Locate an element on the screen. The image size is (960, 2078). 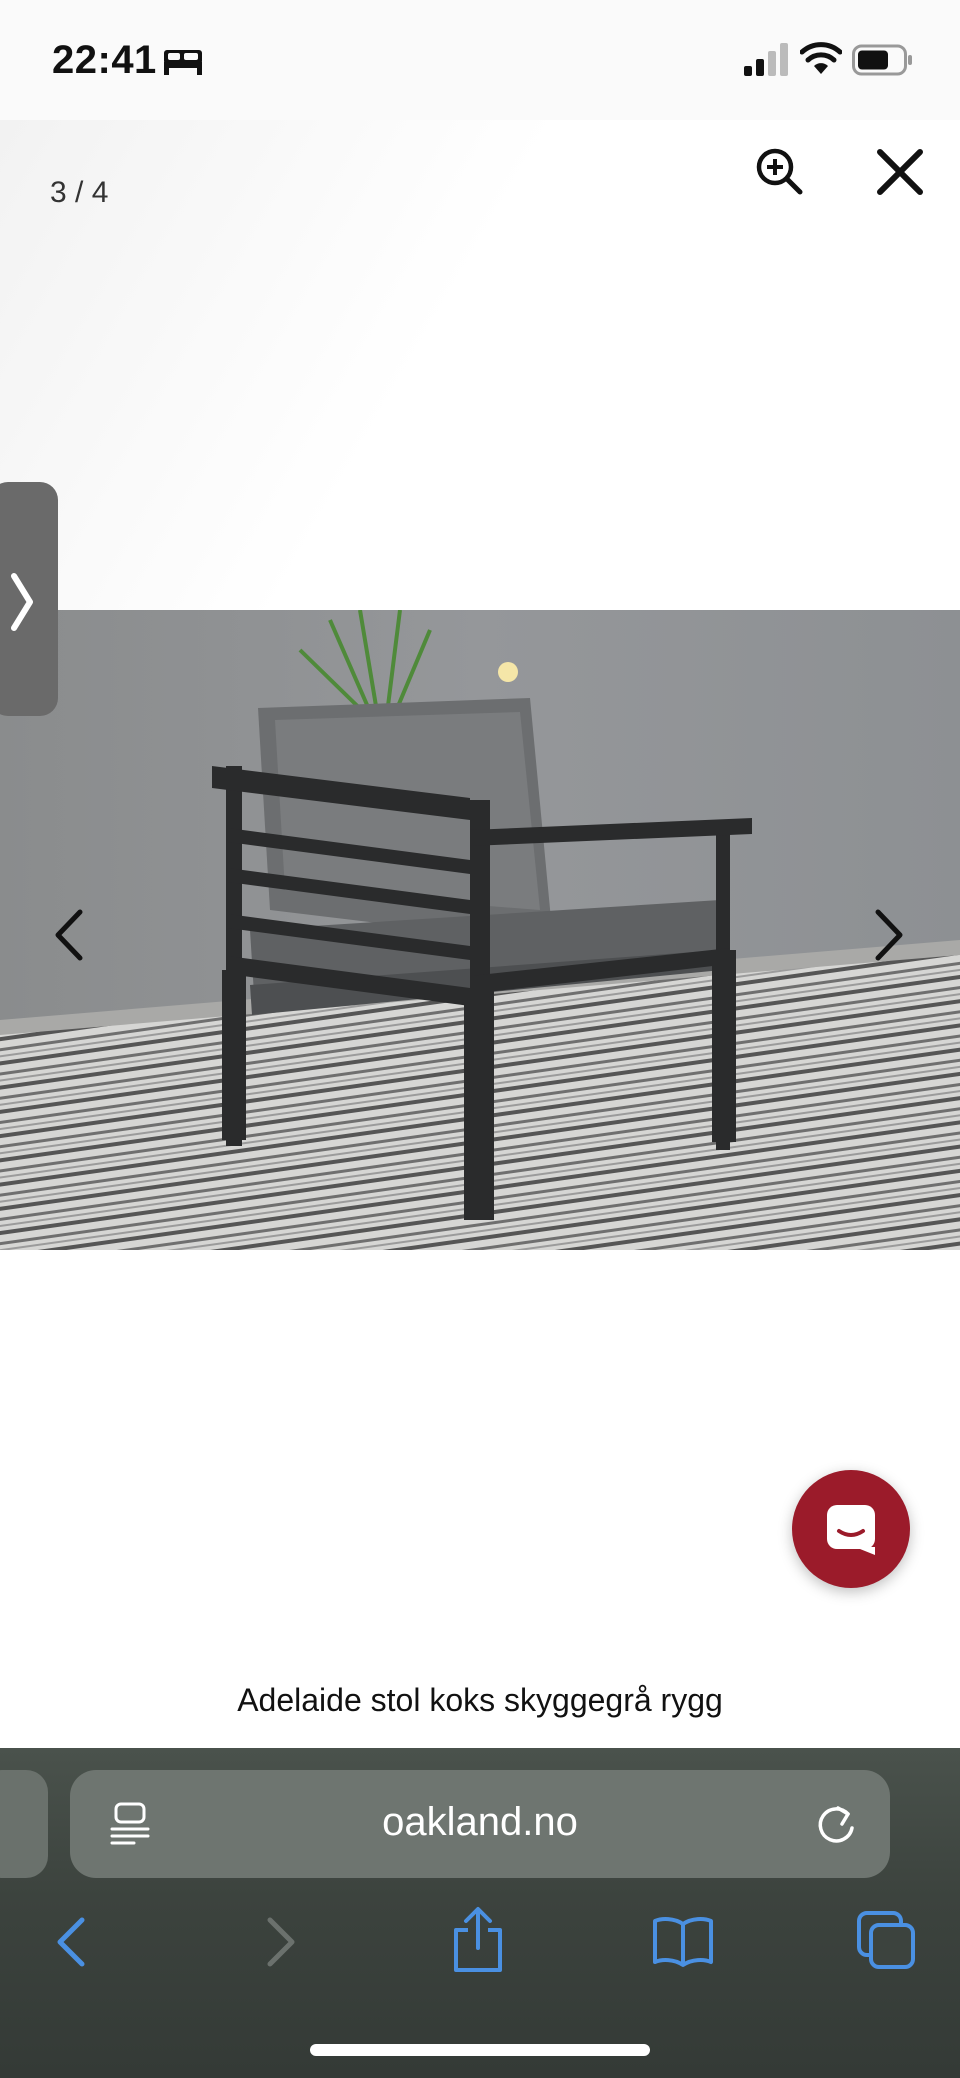
signal-icon is located at coordinates (766, 59).